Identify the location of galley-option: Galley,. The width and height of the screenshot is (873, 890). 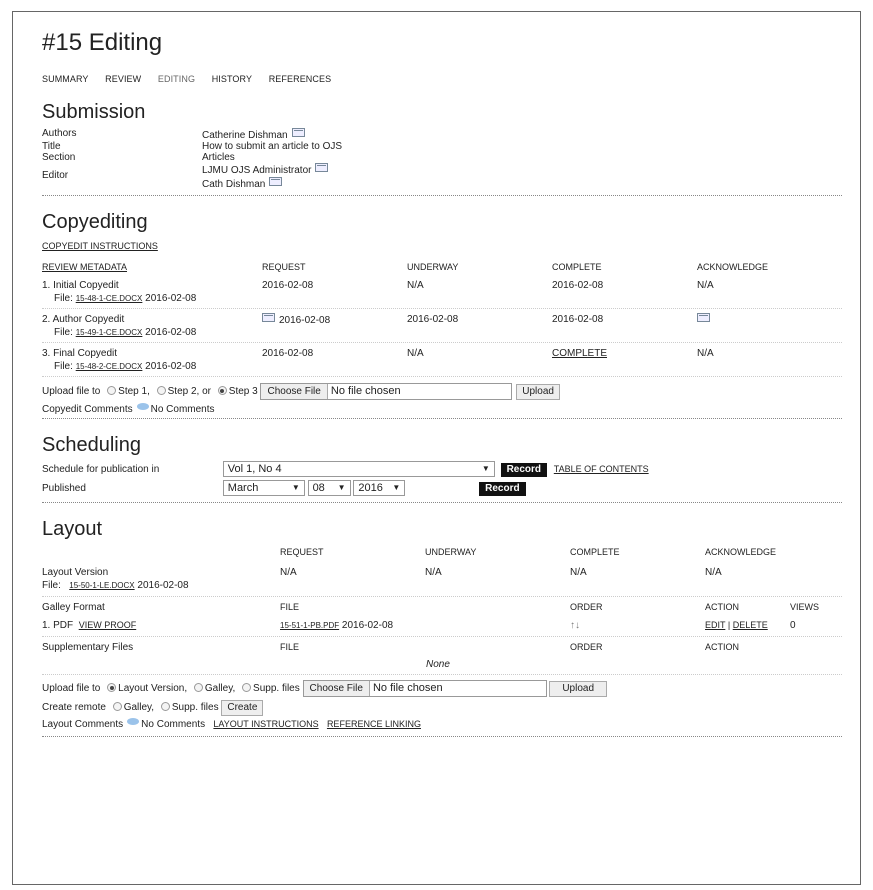
(220, 689).